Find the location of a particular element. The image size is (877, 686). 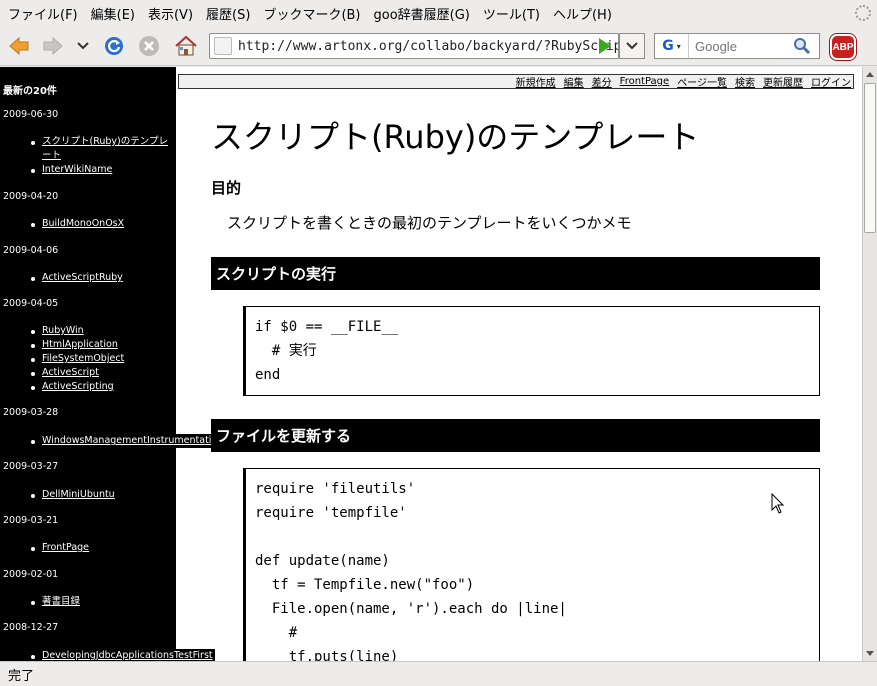

section-heading-update-file: ファイルを更新する is located at coordinates (515, 435).